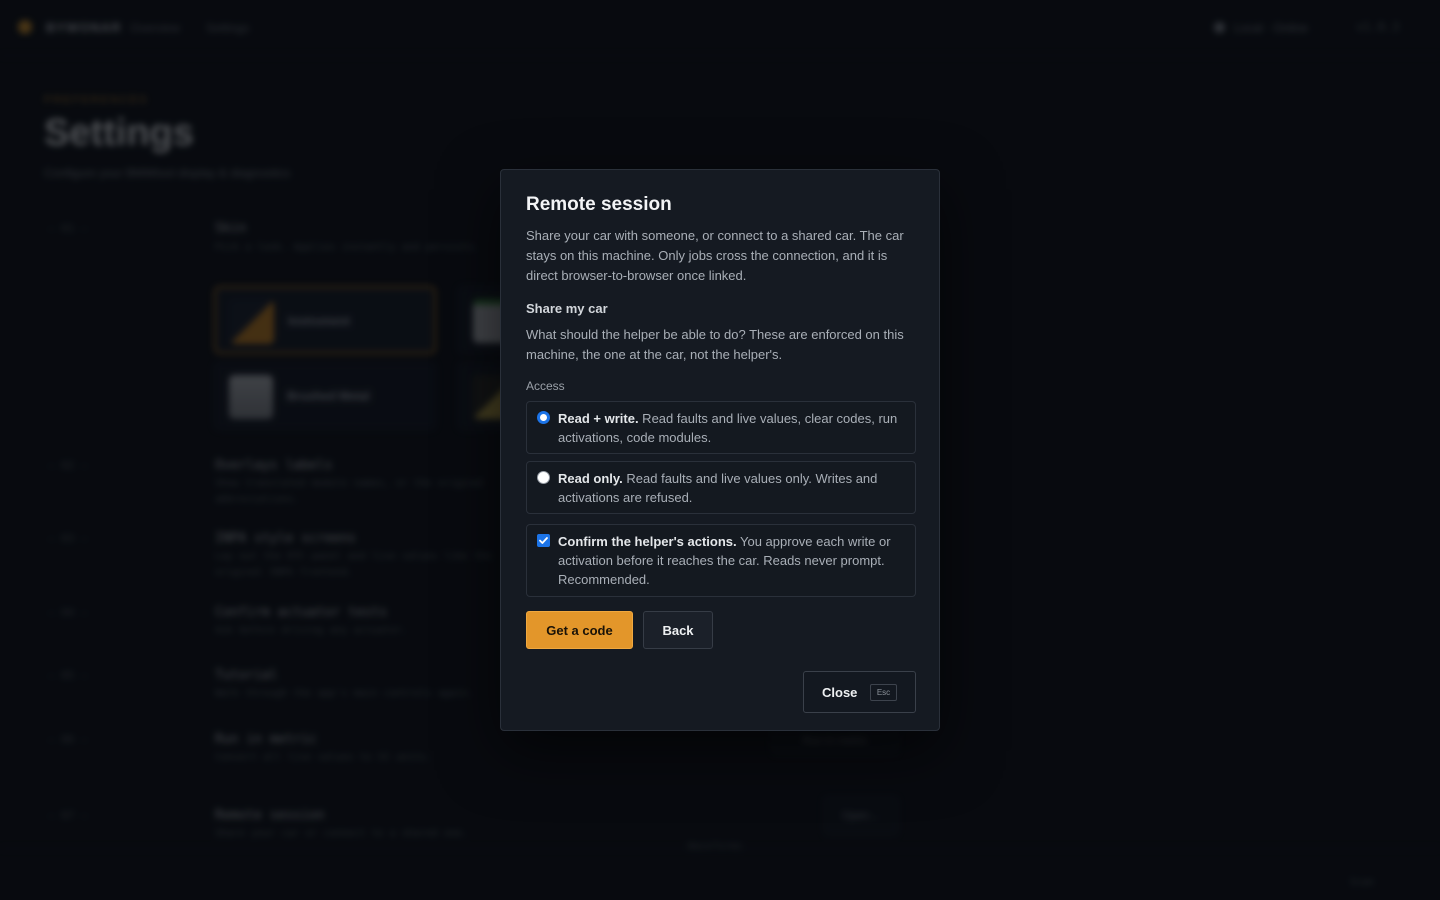  What do you see at coordinates (598, 418) in the screenshot?
I see `option-title: Read + write.` at bounding box center [598, 418].